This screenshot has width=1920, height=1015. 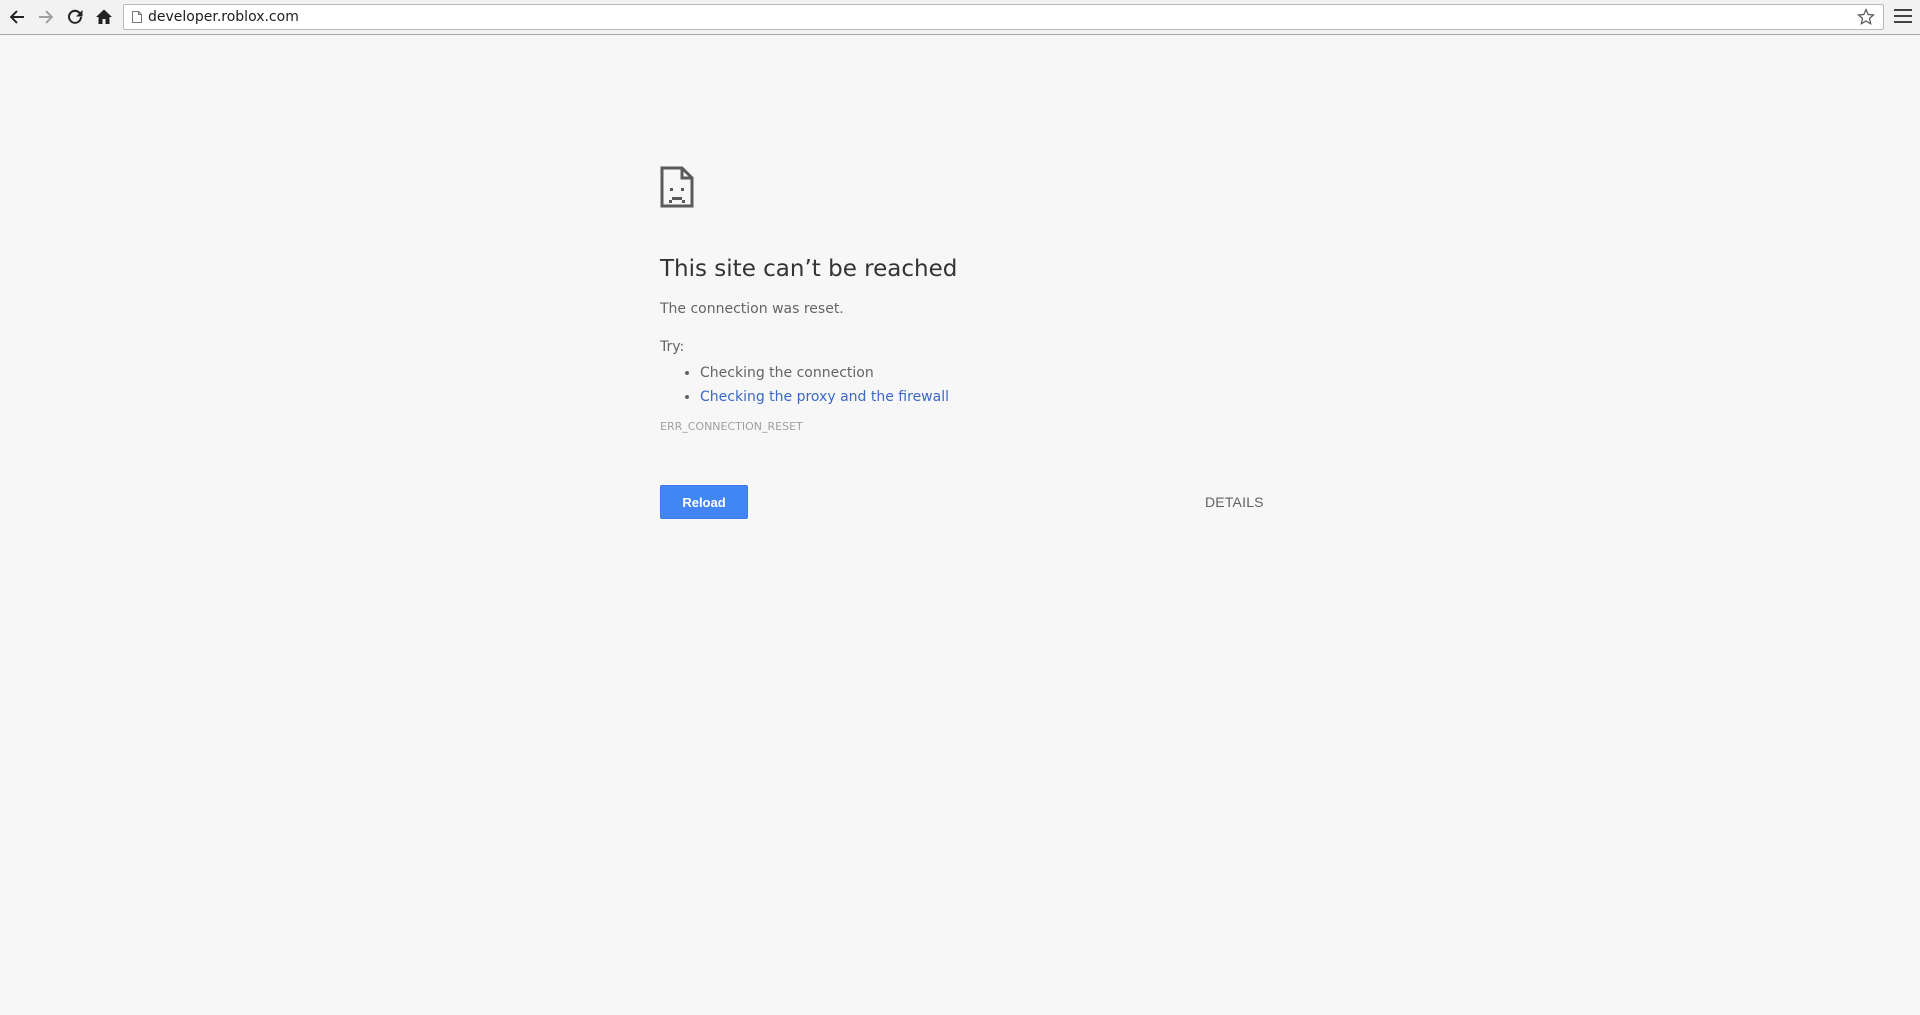 I want to click on url-text: developer.roblox.com, so click(x=223, y=17).